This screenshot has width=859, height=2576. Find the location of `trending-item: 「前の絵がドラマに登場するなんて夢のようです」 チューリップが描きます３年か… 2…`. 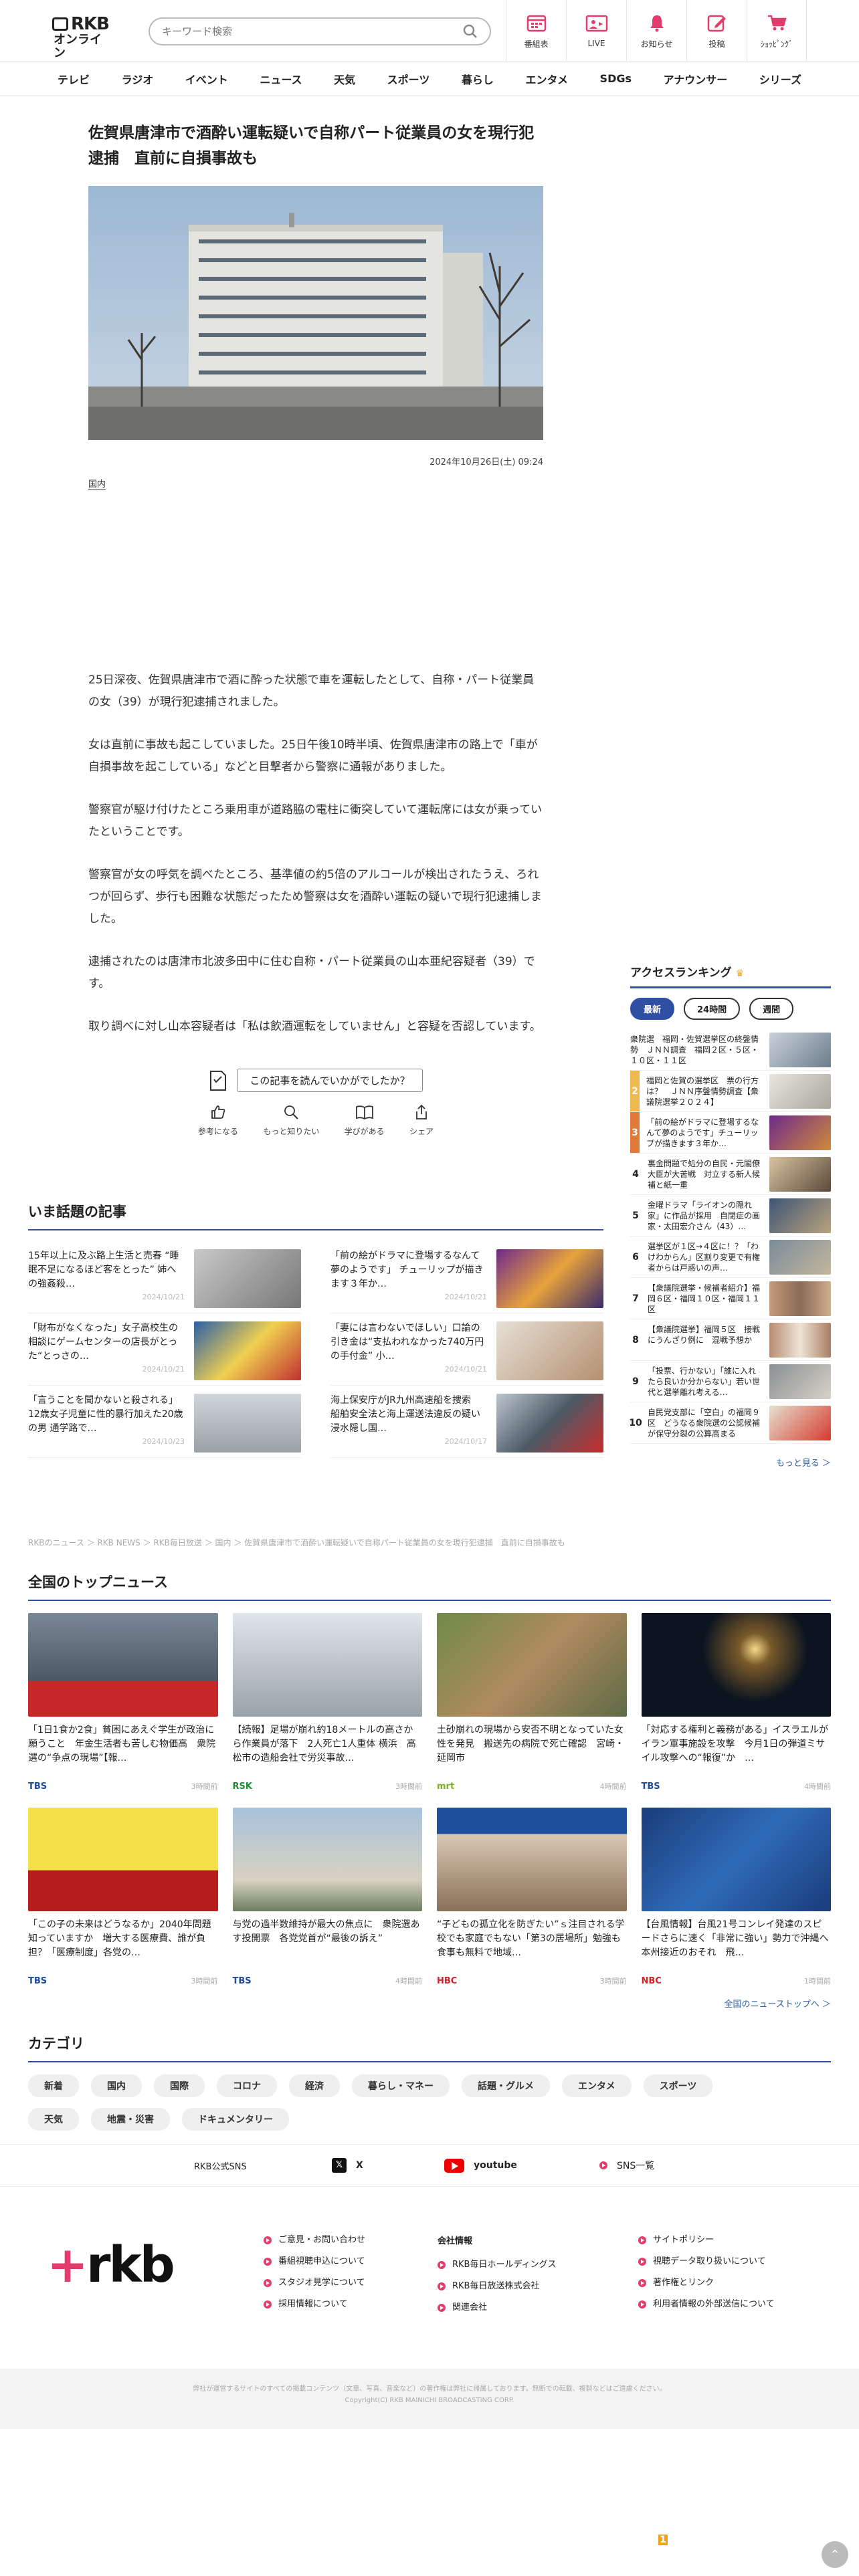

trending-item: 「前の絵がドラマに登場するなんて夢のようです」 チューリップが描きます３年か… 2… is located at coordinates (466, 1277).